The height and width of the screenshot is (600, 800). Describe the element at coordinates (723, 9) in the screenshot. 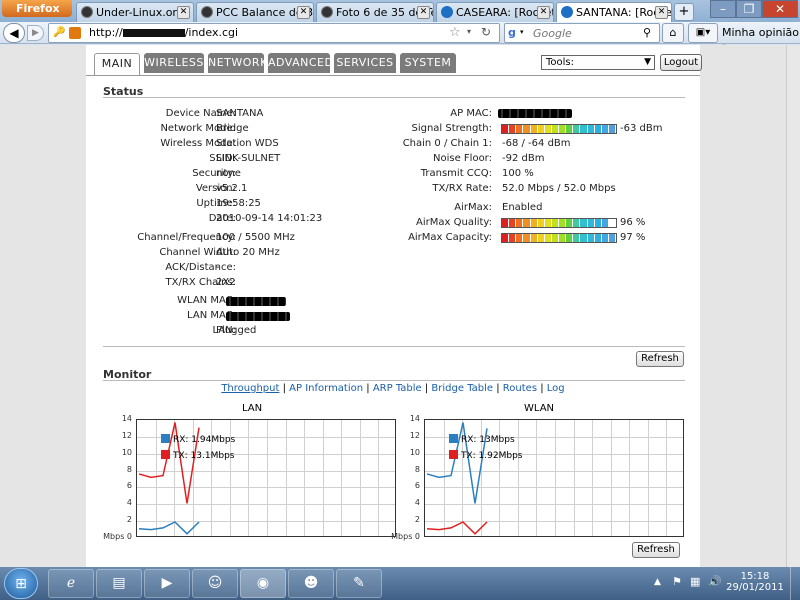

I see `minimize-button: –` at that location.